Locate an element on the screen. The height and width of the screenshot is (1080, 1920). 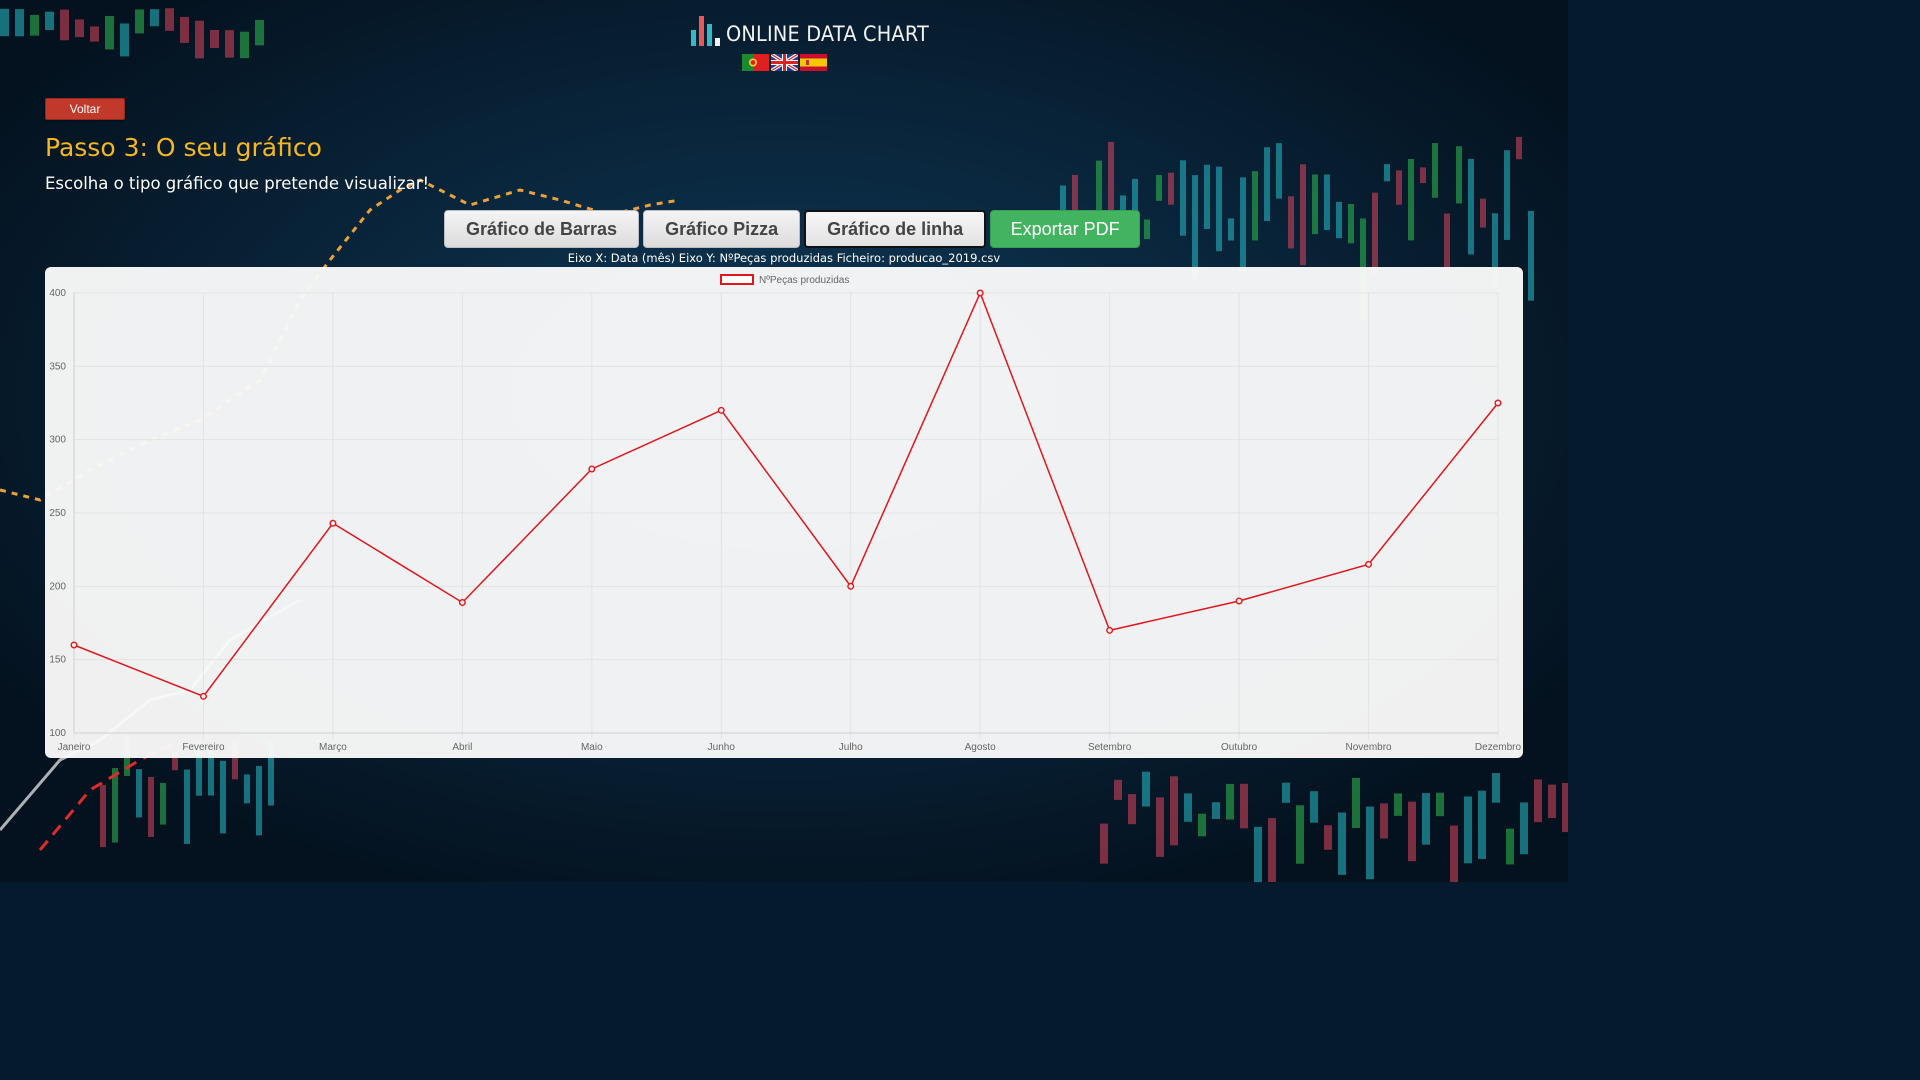
legend-label: NºPeças produzidas is located at coordinates (804, 280).